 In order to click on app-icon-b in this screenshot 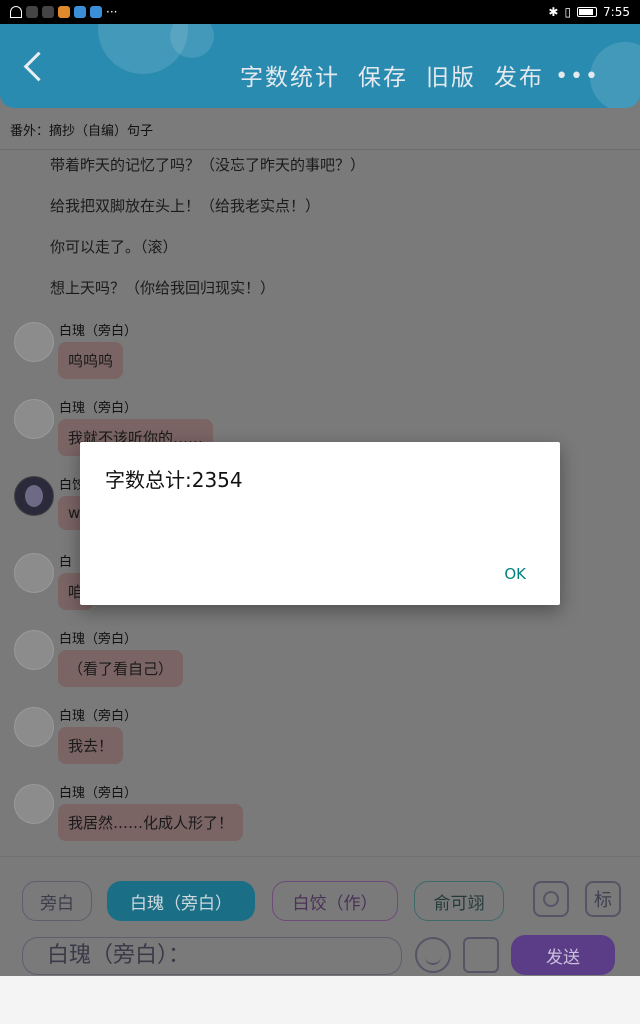, I will do `click(48, 12)`.